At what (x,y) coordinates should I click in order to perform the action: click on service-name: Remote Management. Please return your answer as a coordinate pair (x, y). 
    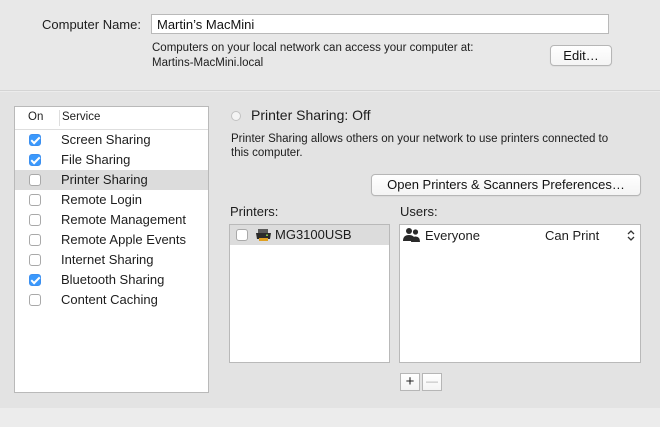
    Looking at the image, I should click on (124, 219).